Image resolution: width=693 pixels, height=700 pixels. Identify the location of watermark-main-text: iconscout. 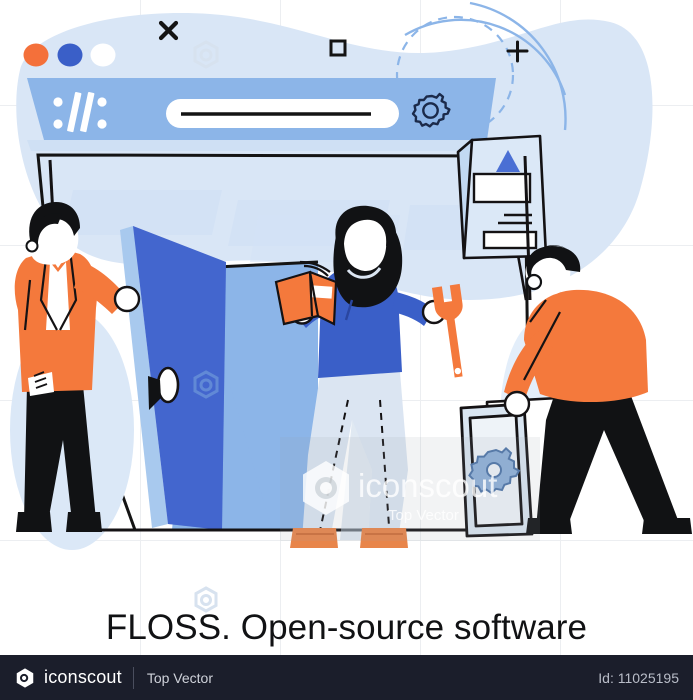
(427, 485).